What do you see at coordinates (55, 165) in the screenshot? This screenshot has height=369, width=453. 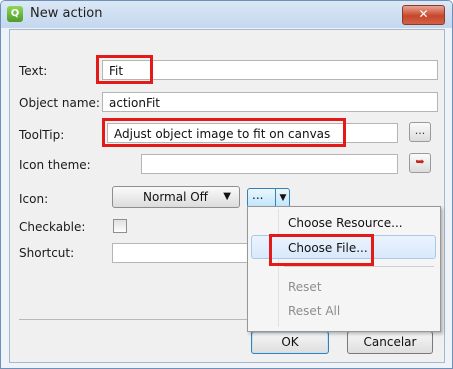 I see `icon-theme-label: Icon theme:` at bounding box center [55, 165].